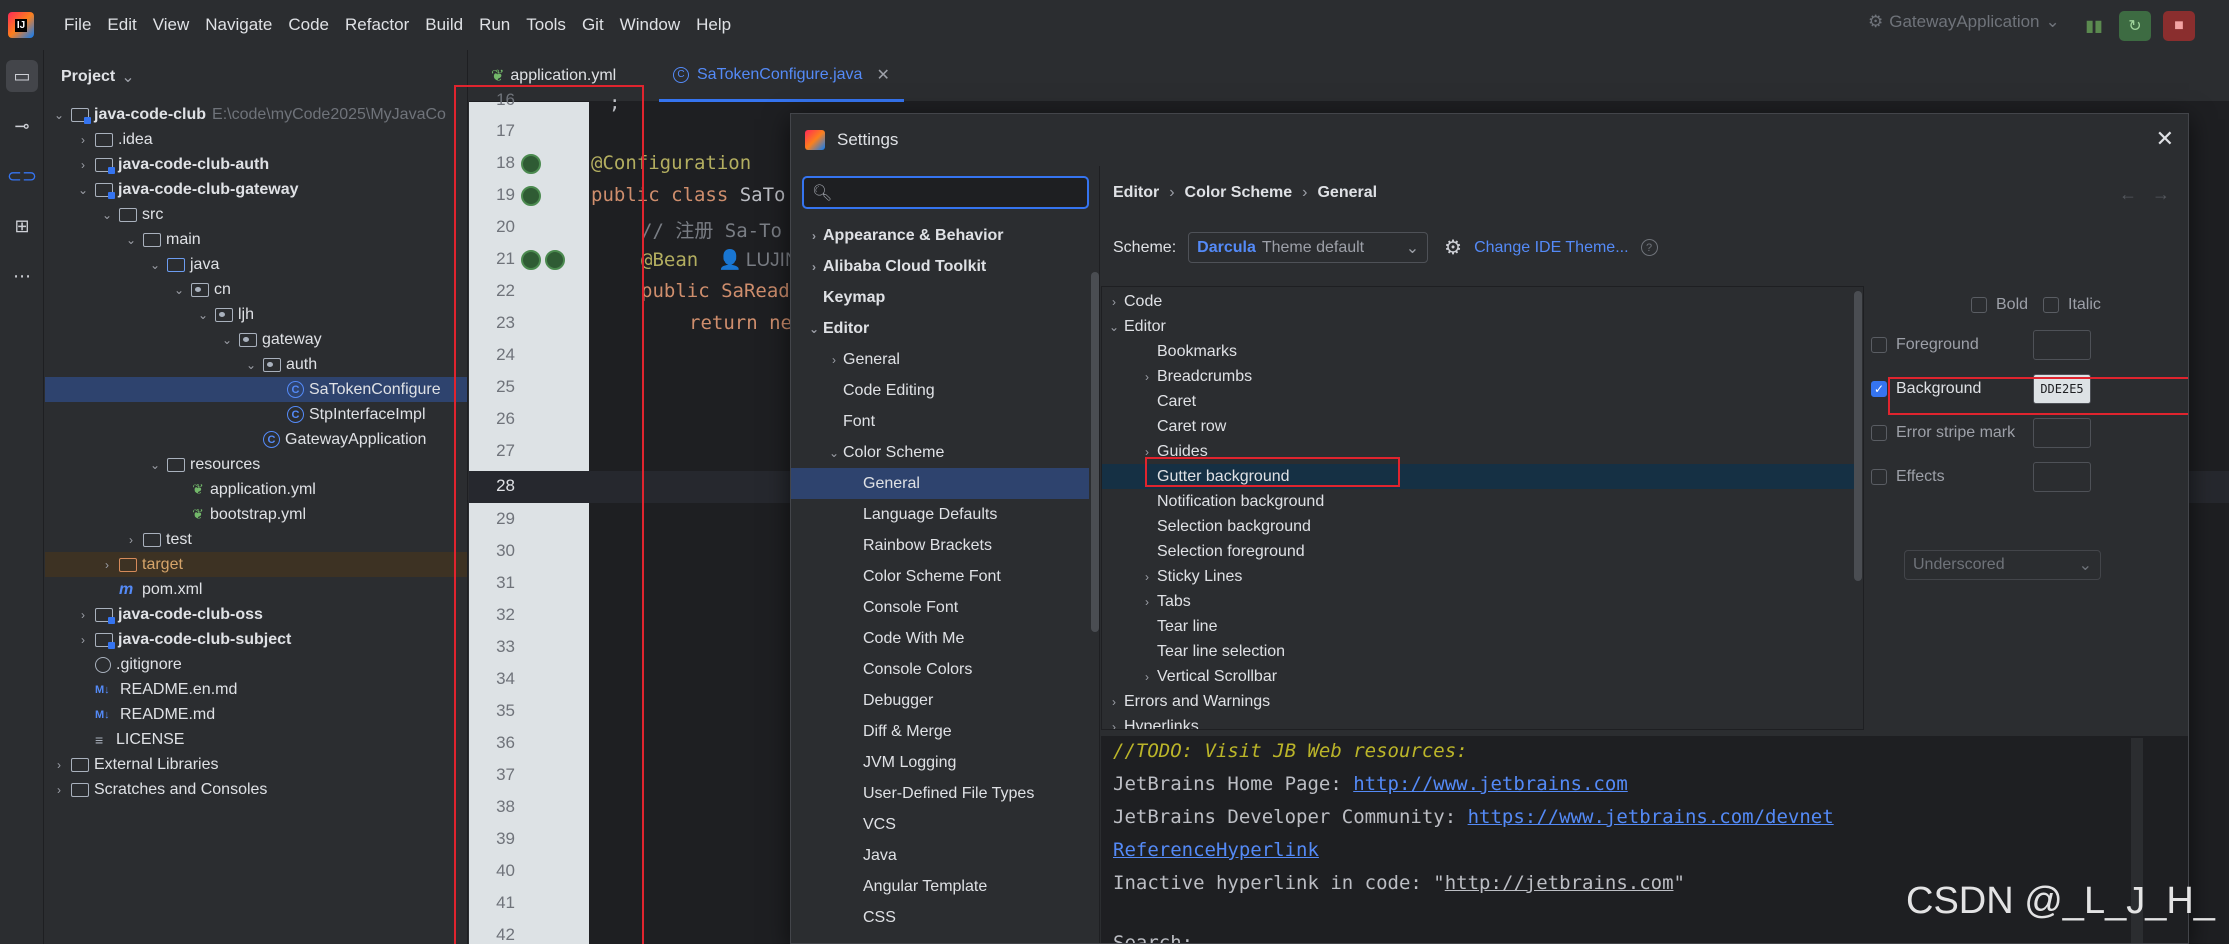  What do you see at coordinates (77, 25) in the screenshot?
I see `menu-file: File` at bounding box center [77, 25].